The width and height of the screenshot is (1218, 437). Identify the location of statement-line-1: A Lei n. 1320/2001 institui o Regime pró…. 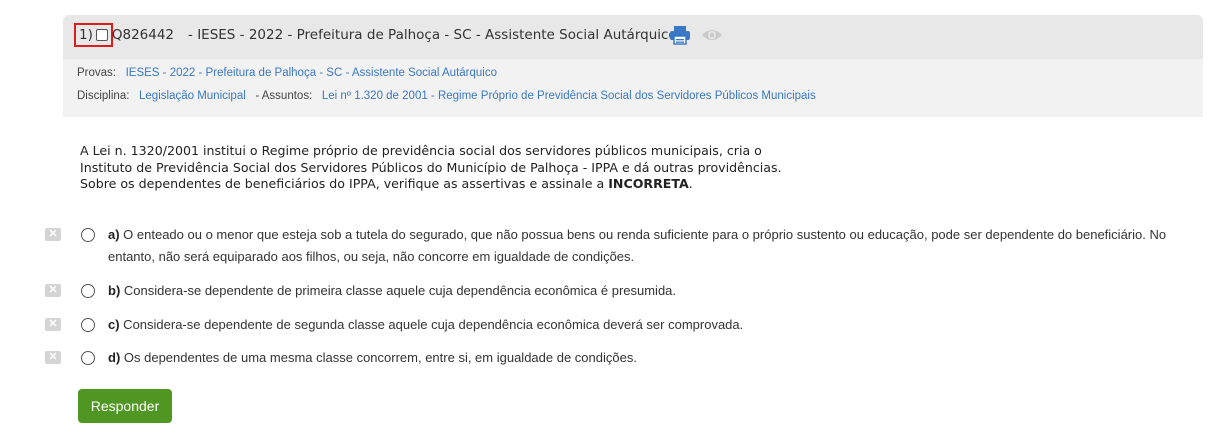
(421, 150).